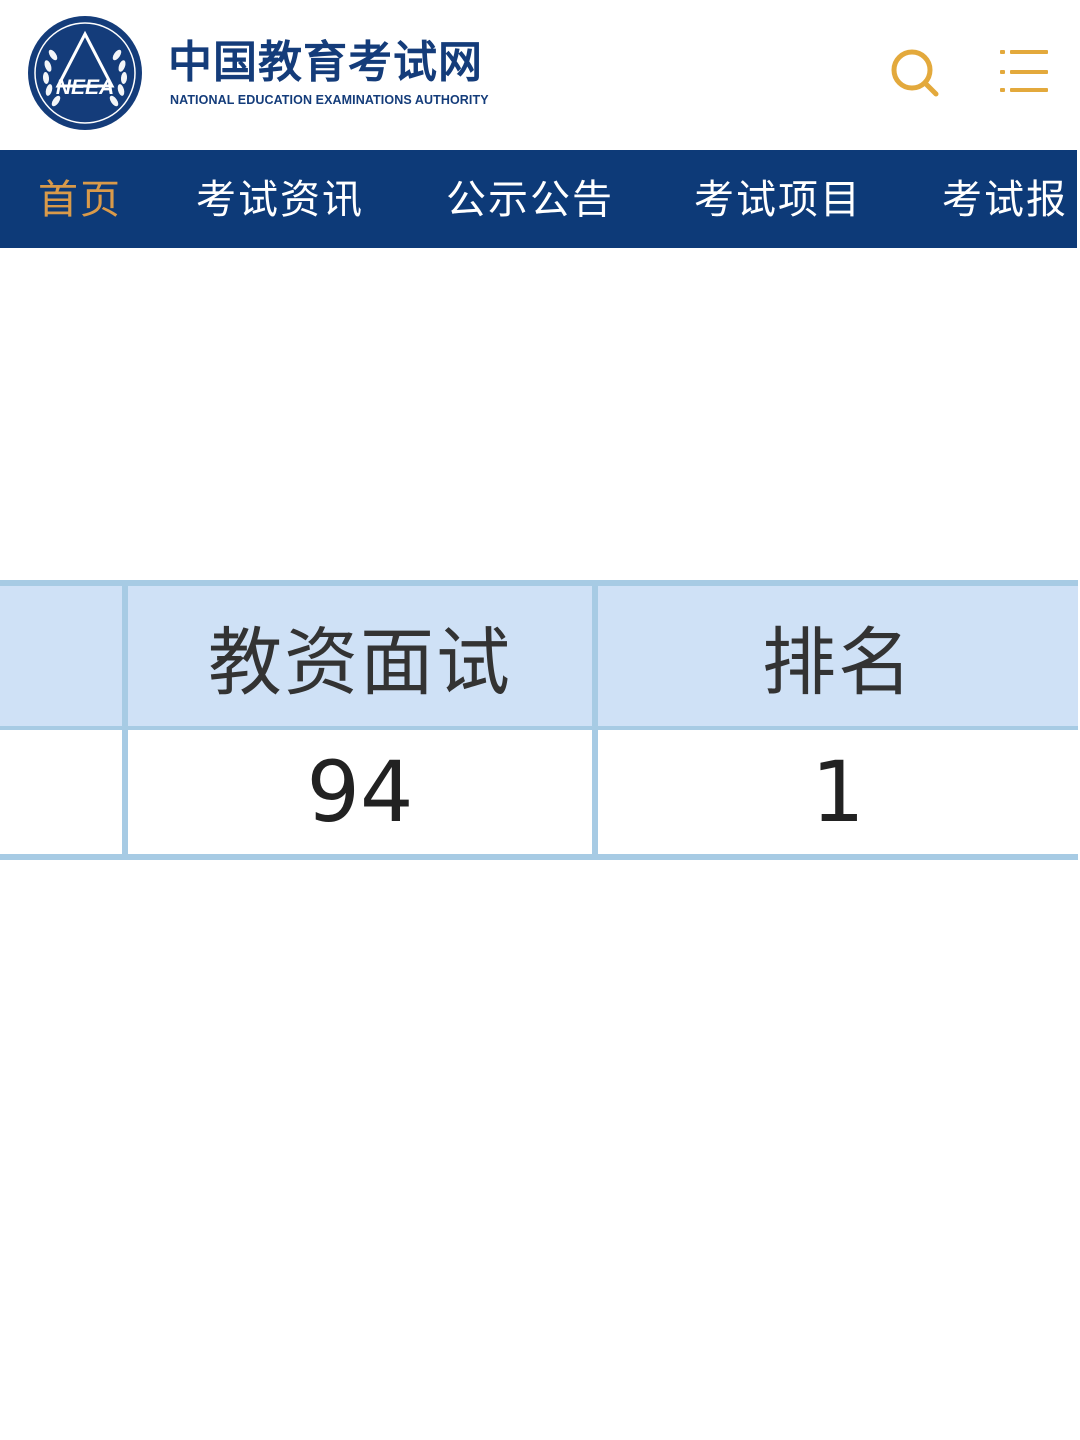 The width and height of the screenshot is (1080, 1440). I want to click on nav-item-exam-registration: 考试报, so click(1005, 199).